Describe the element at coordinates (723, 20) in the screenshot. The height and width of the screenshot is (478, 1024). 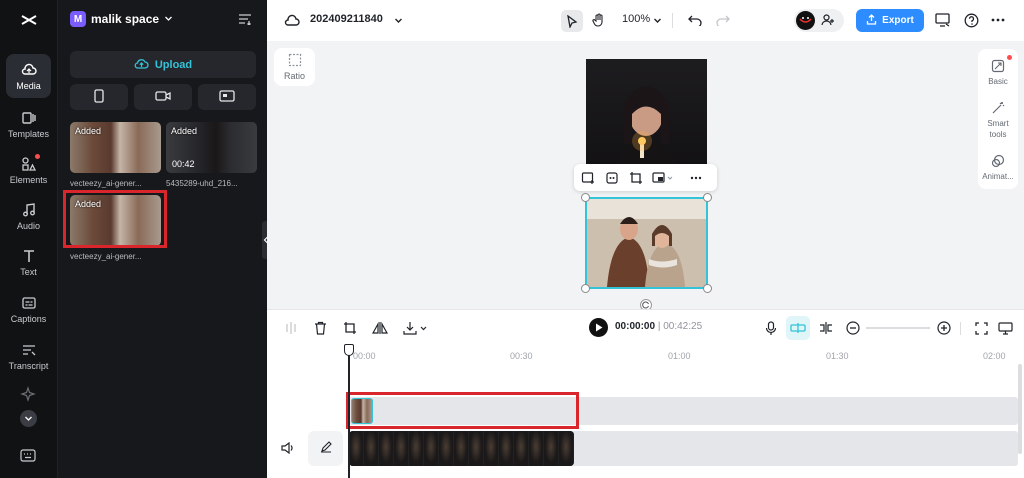
I see `redo-icon` at that location.